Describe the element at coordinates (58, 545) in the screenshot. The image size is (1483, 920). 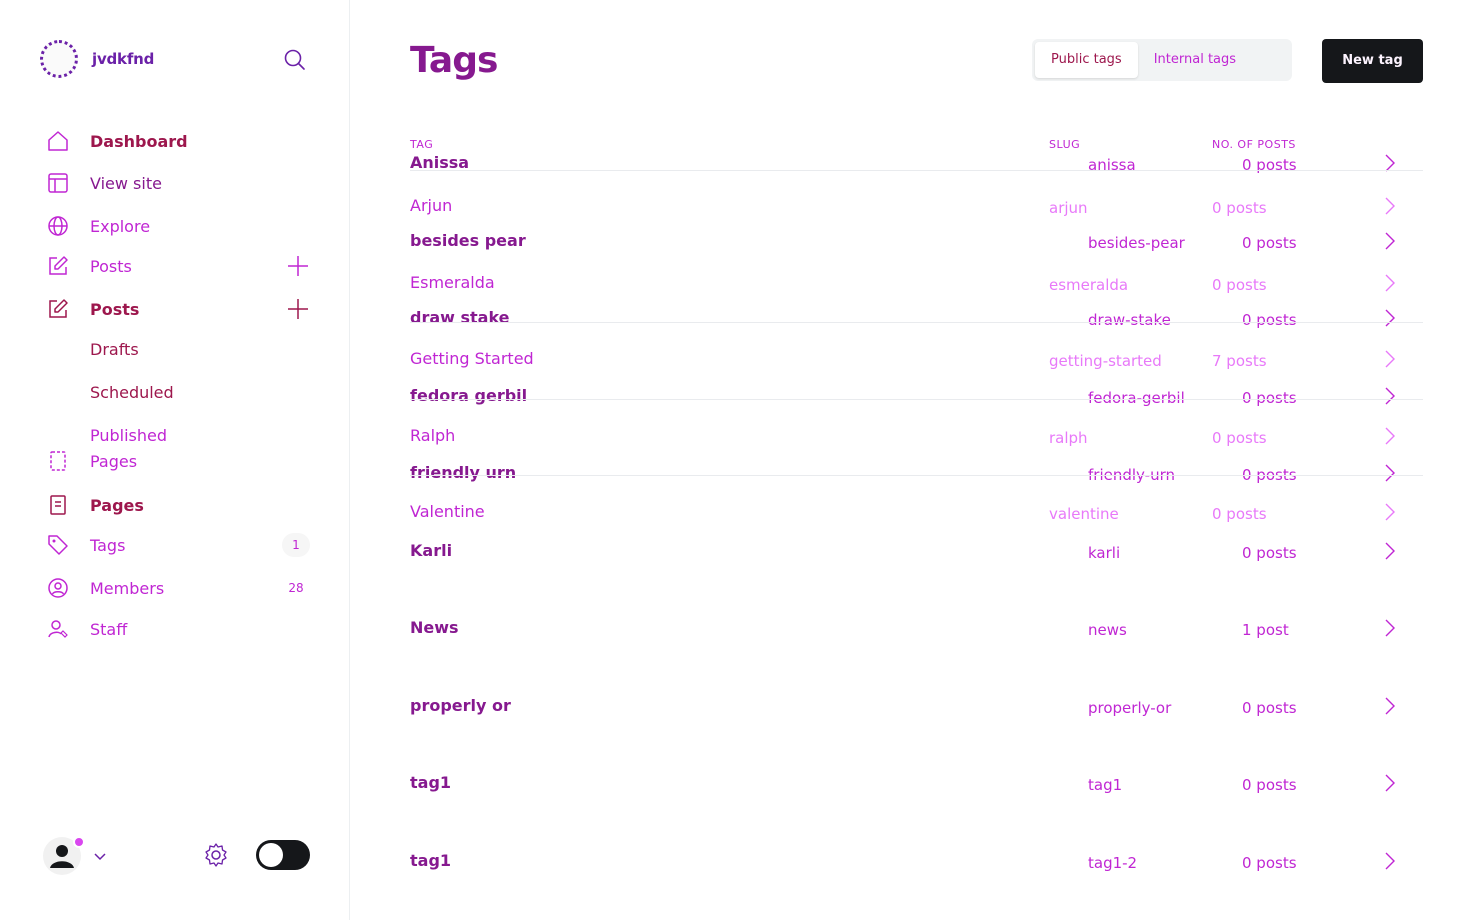
I see `tag-icon` at that location.